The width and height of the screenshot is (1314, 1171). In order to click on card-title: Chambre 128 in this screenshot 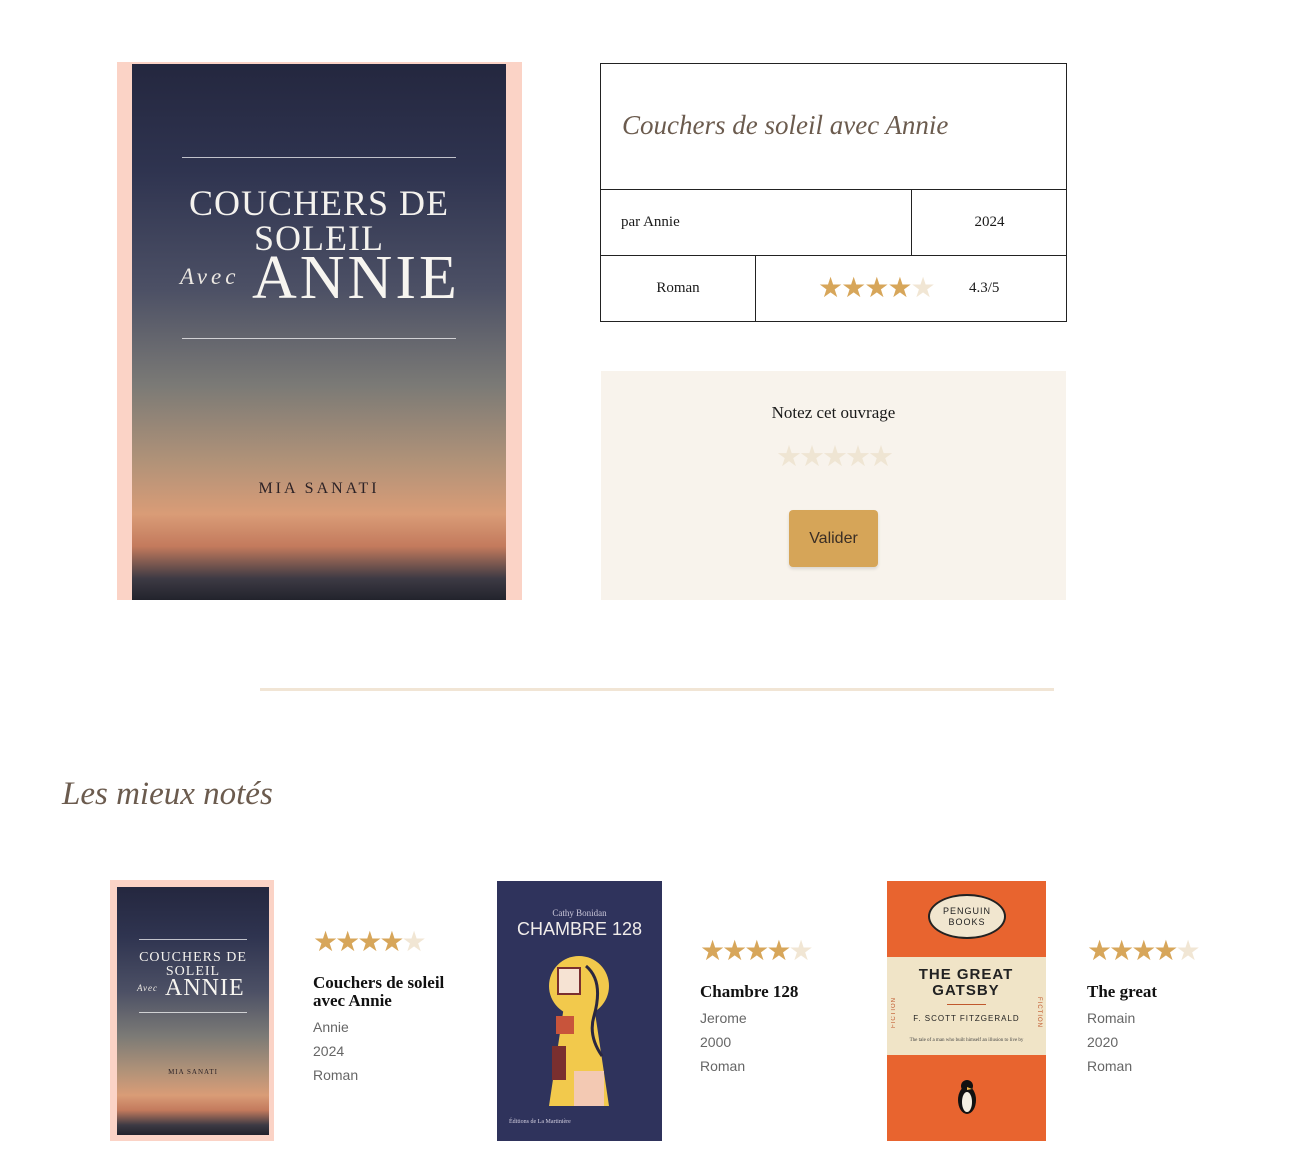, I will do `click(775, 992)`.